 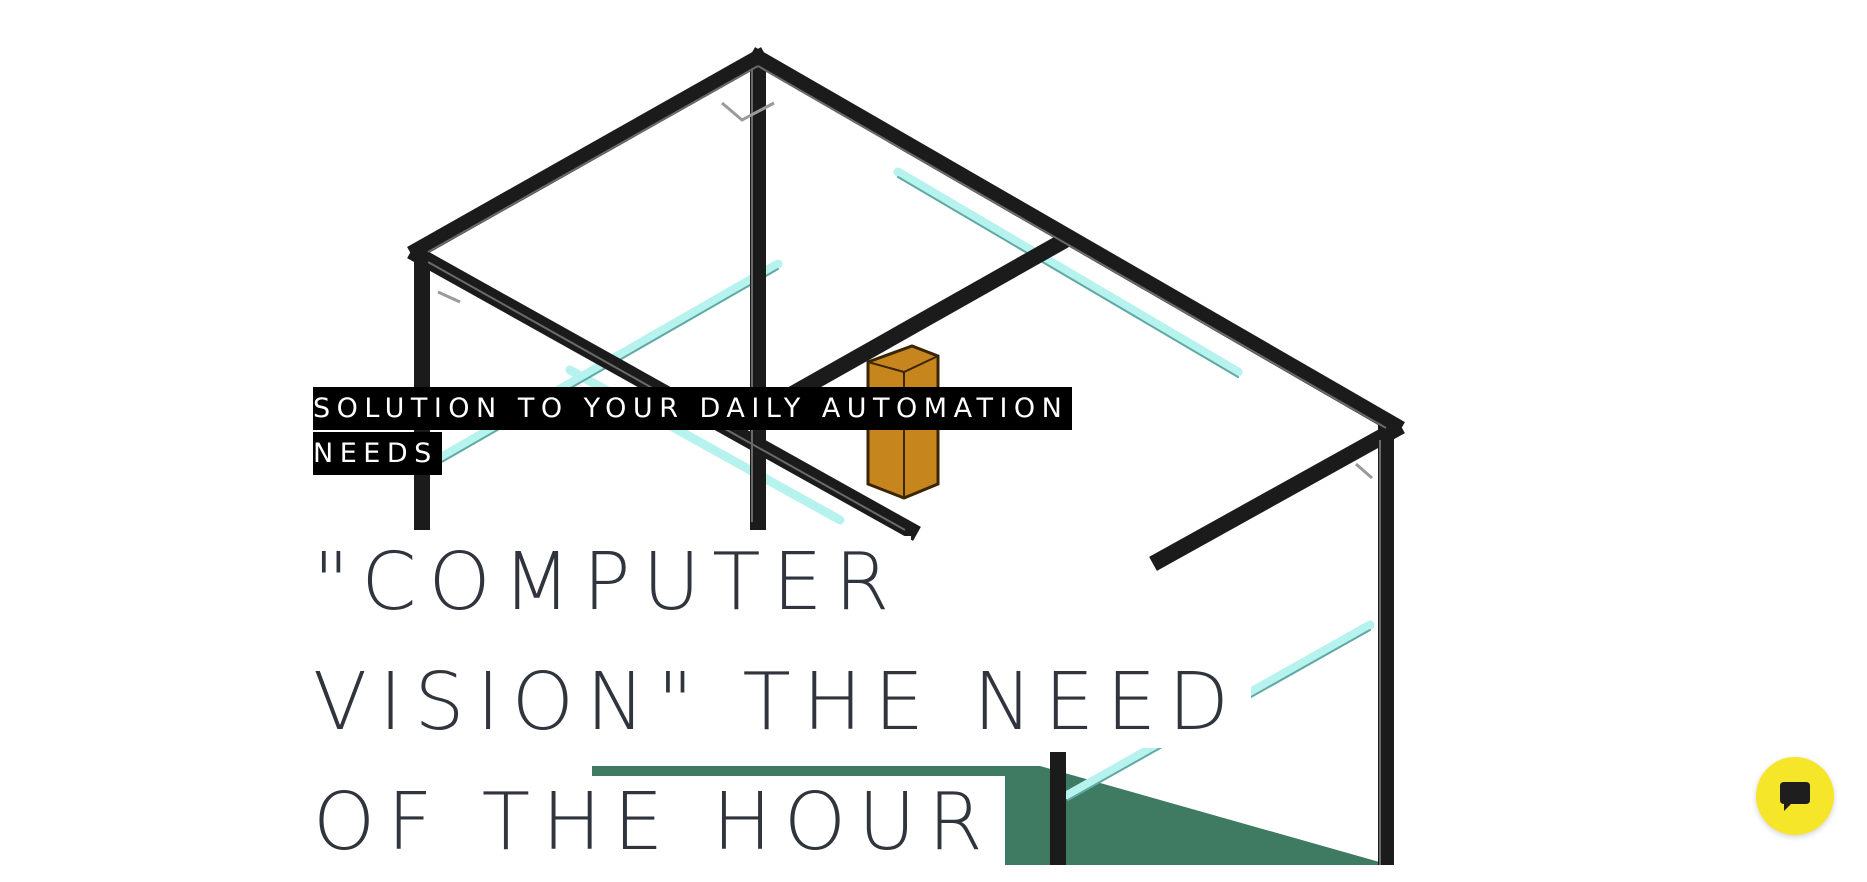 I want to click on chat-widget-button, so click(x=1795, y=796).